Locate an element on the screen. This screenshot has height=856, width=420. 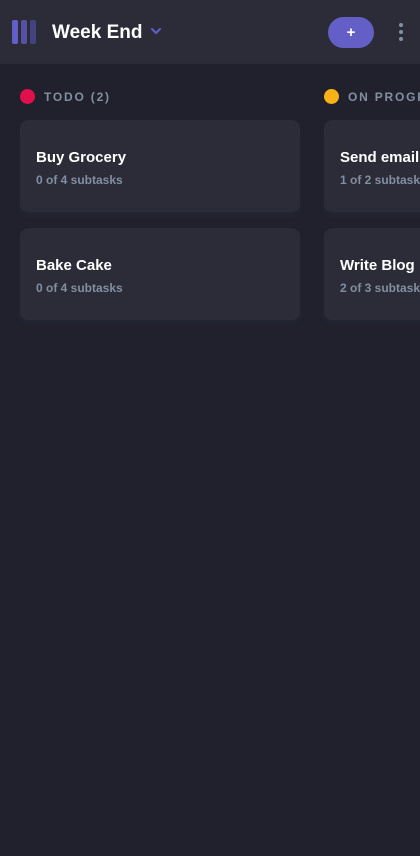
column-header: ON PROGRESS (2) is located at coordinates (372, 97).